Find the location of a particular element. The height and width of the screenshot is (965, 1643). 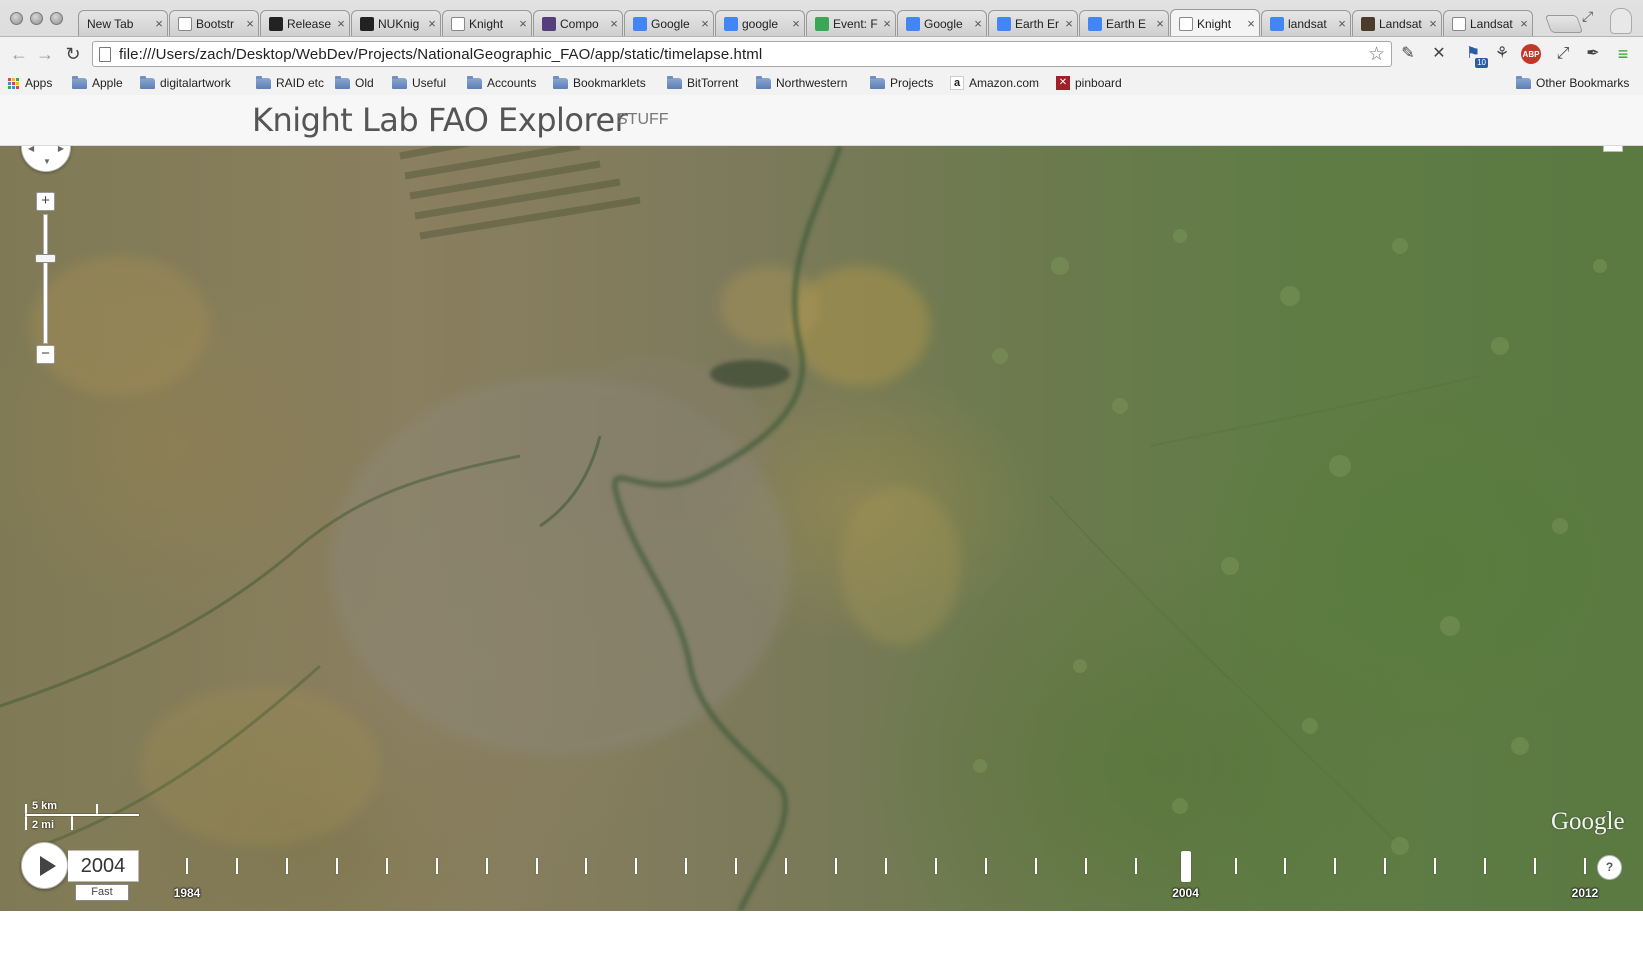

tab-12: Knight × is located at coordinates (1215, 23).